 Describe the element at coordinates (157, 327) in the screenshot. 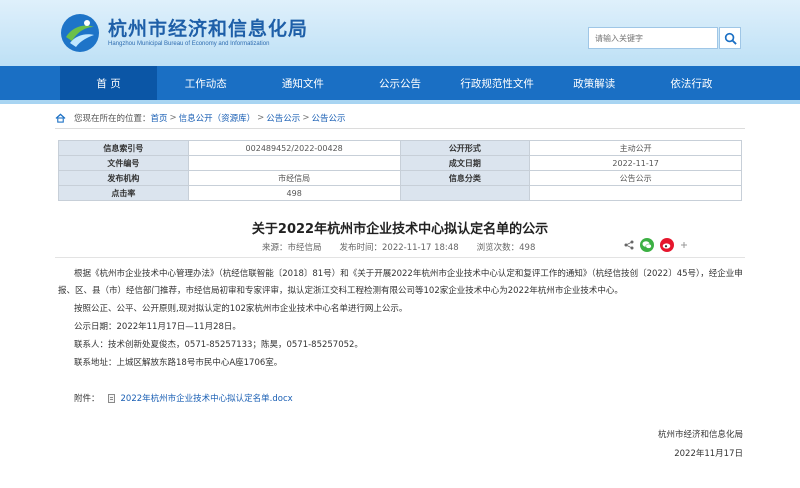

I see `article-paragraph: 公示日期：2022年11月17日—11月28日。` at that location.